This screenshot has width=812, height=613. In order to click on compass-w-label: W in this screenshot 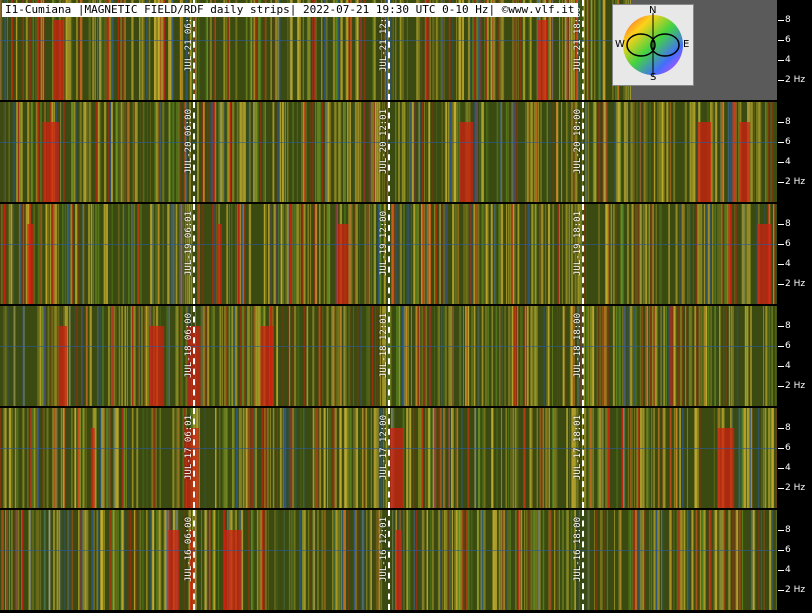, I will do `click(620, 44)`.